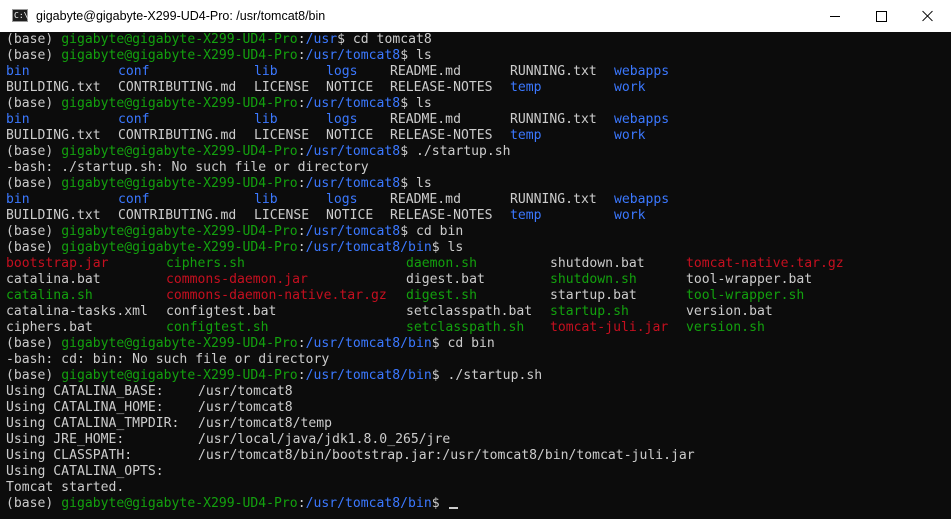  I want to click on minimize-icon, so click(835, 16).